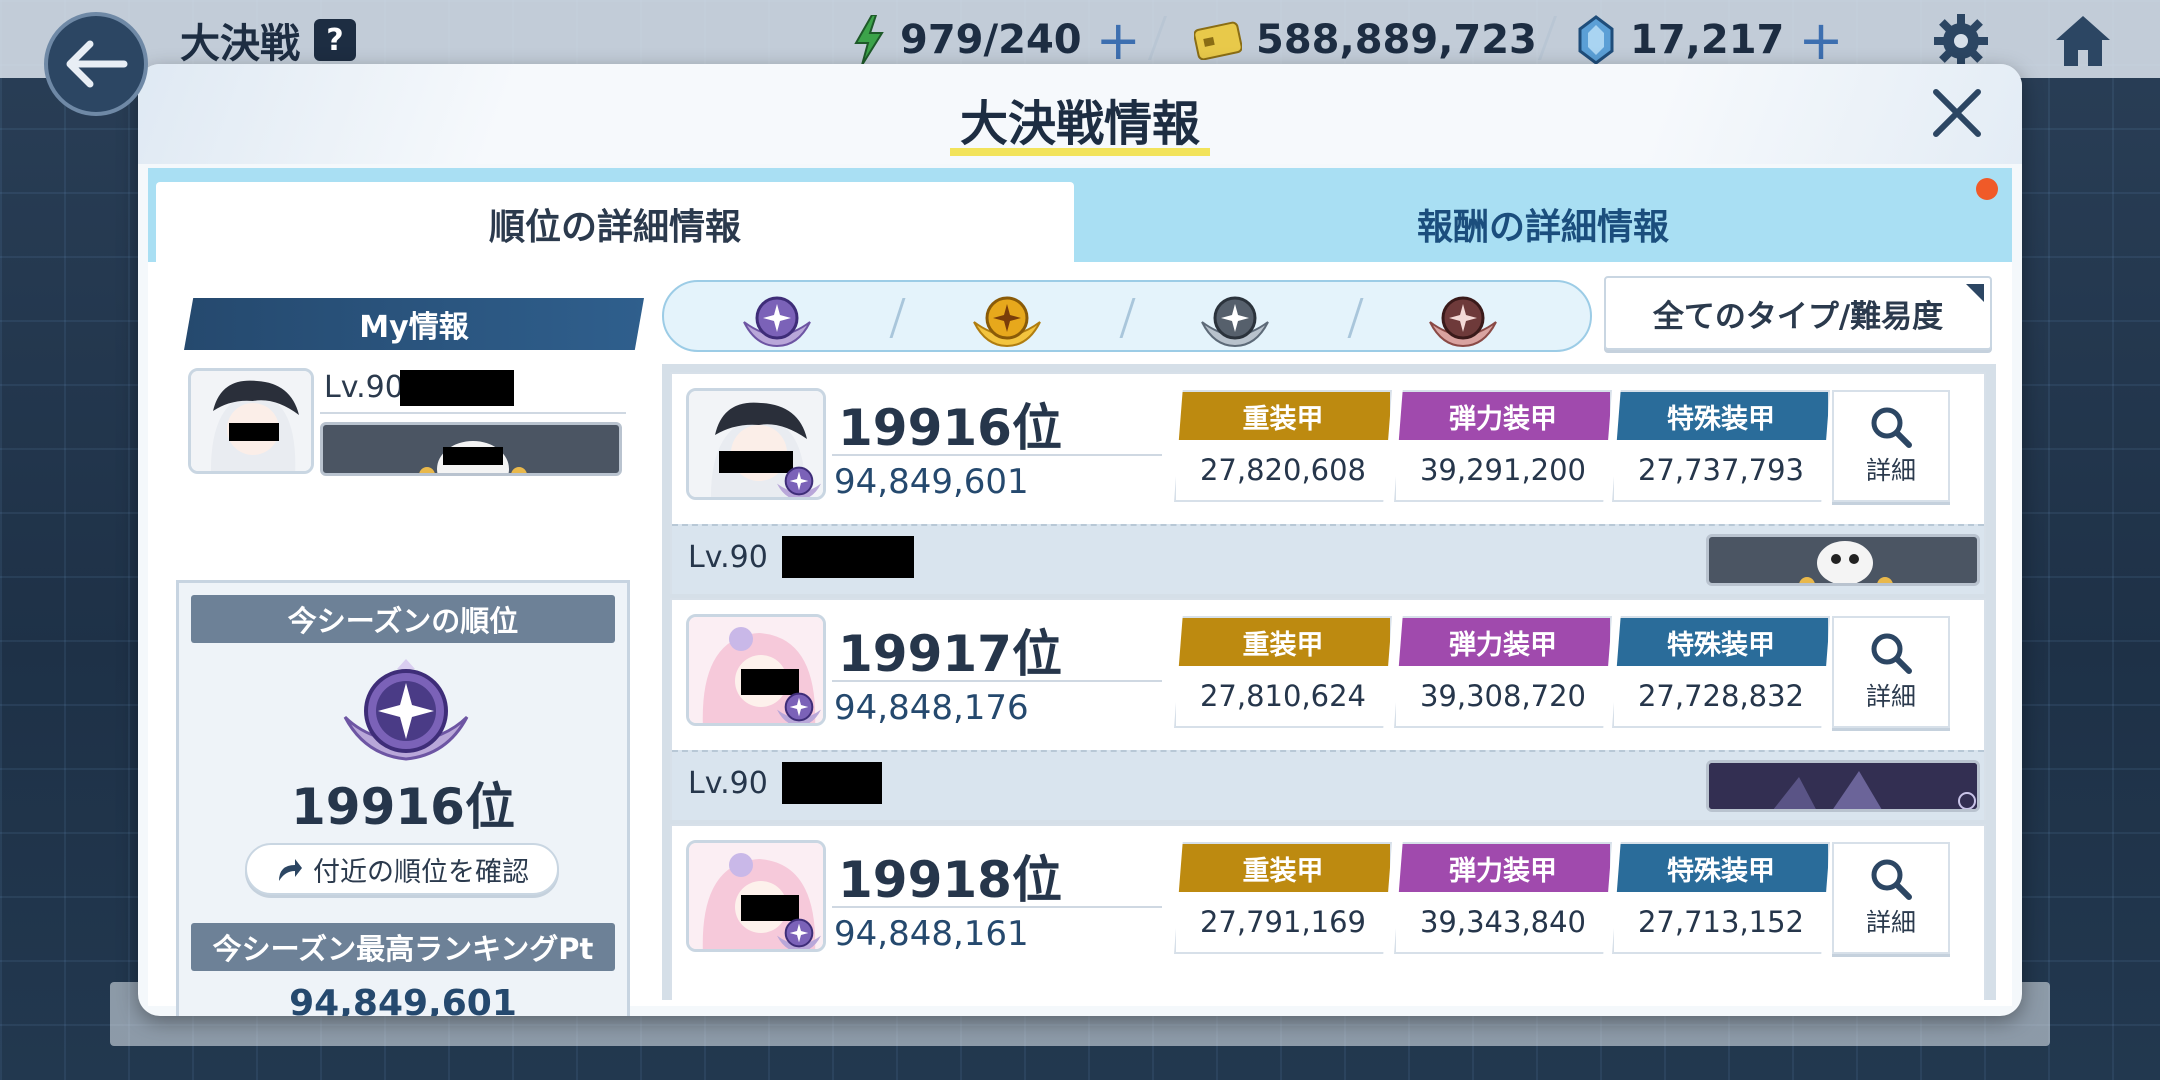 The height and width of the screenshot is (1080, 2160). Describe the element at coordinates (1707, 40) in the screenshot. I see `gems-value: 17,217` at that location.